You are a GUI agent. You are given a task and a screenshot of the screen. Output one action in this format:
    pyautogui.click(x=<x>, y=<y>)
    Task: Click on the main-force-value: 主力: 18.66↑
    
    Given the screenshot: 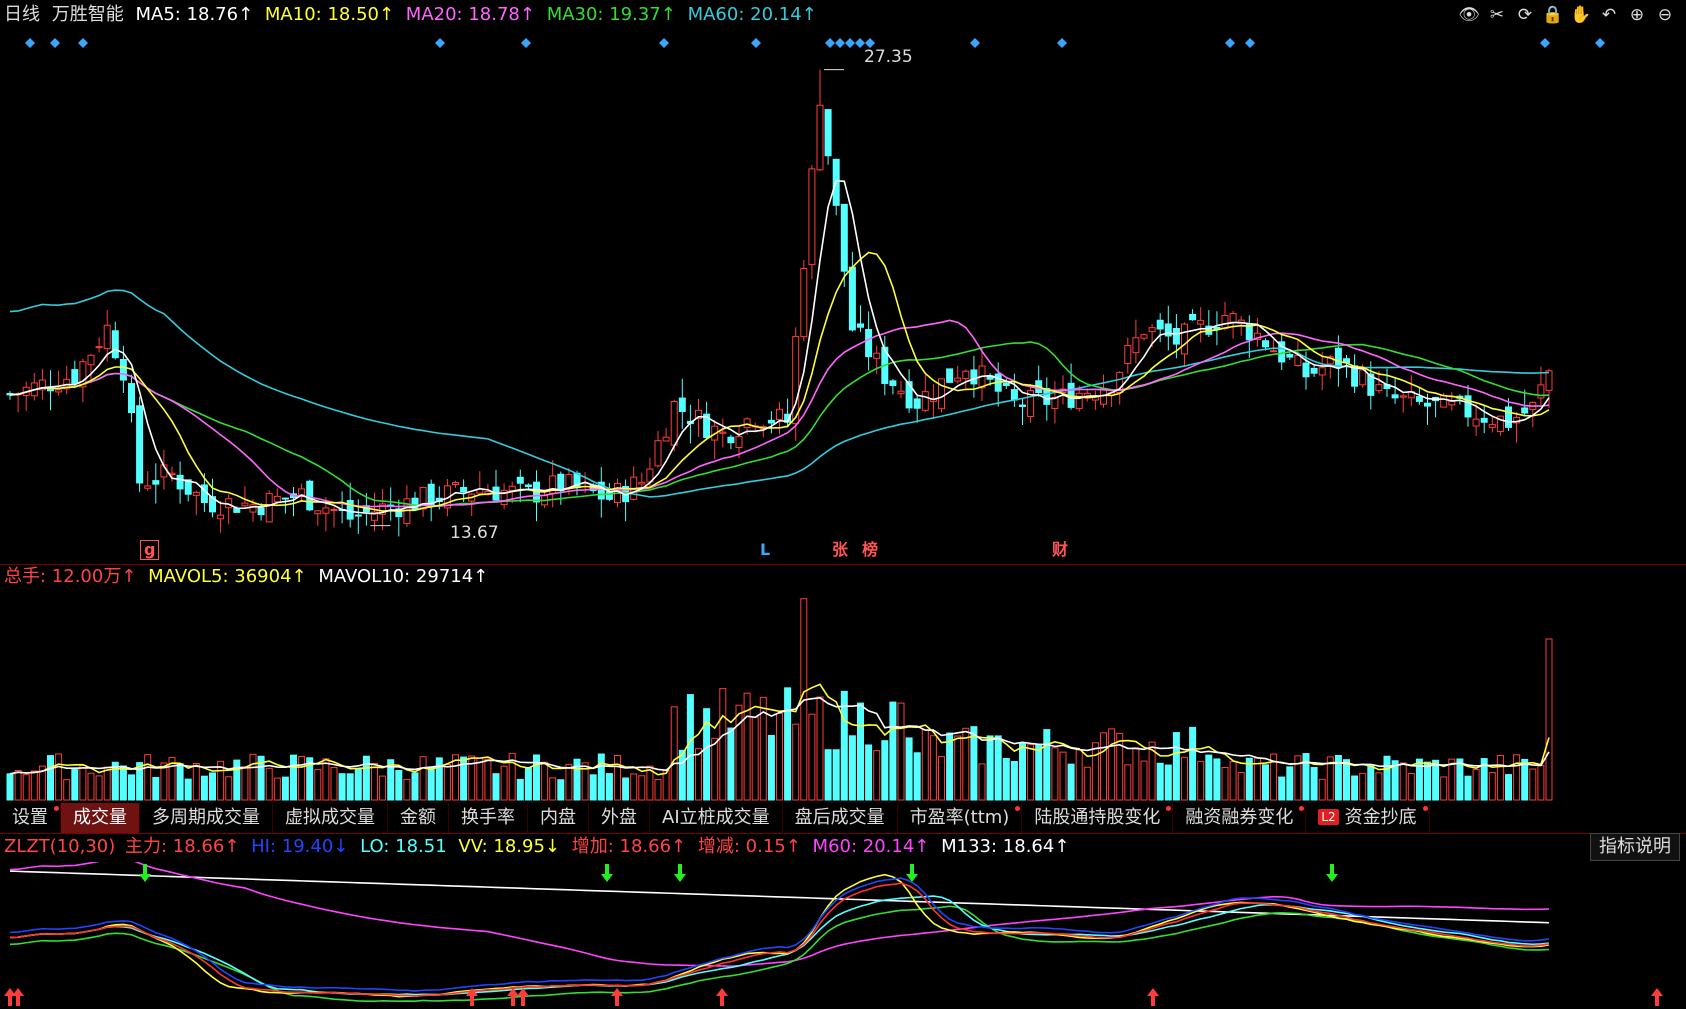 What is the action you would take?
    pyautogui.click(x=182, y=846)
    